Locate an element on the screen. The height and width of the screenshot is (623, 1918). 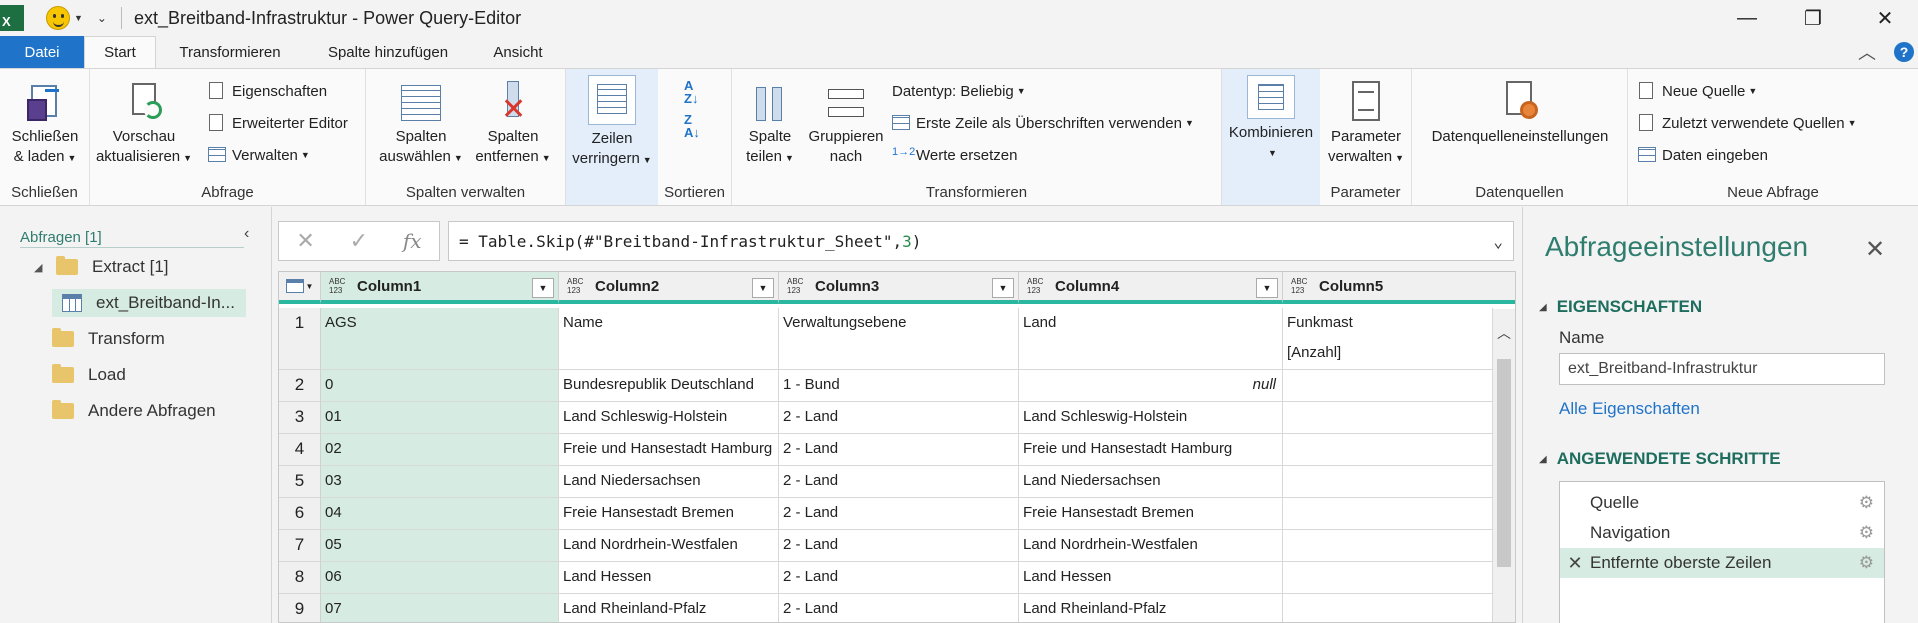
eigenschaften-button: Eigenschaften is located at coordinates (267, 91).